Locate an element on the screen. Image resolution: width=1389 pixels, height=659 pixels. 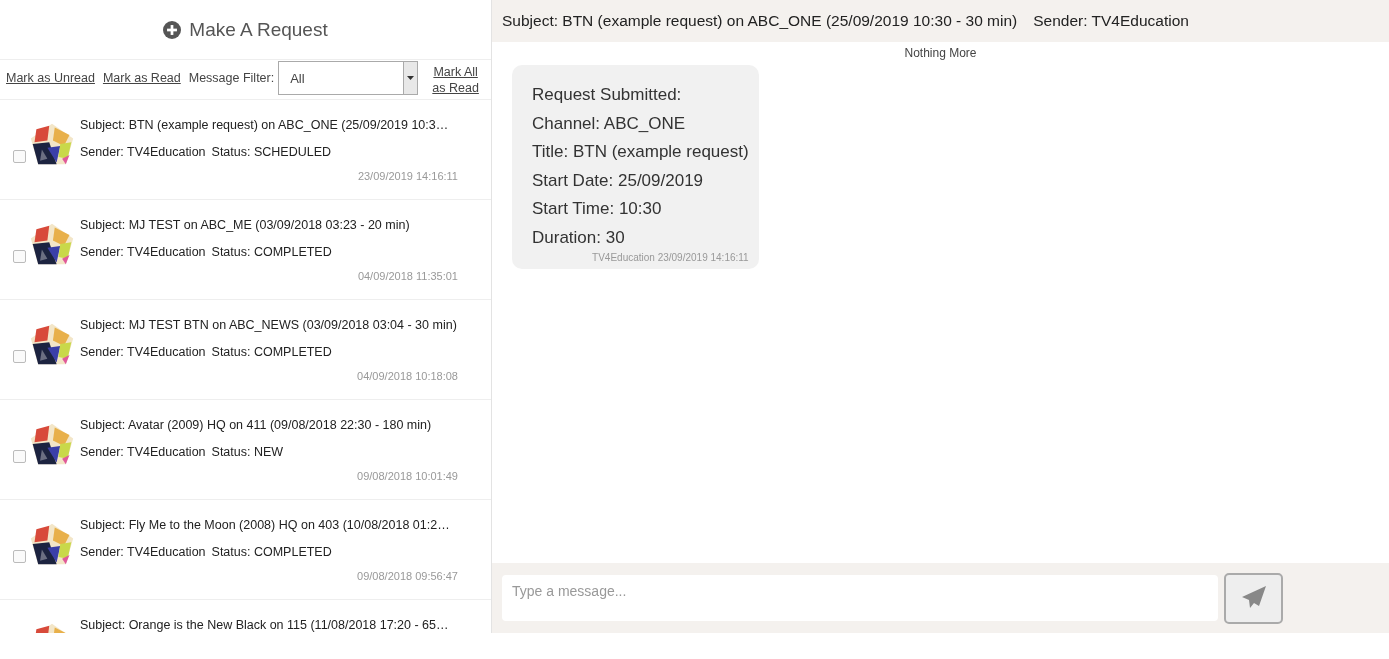
message-status: Status: NEW is located at coordinates (247, 452).